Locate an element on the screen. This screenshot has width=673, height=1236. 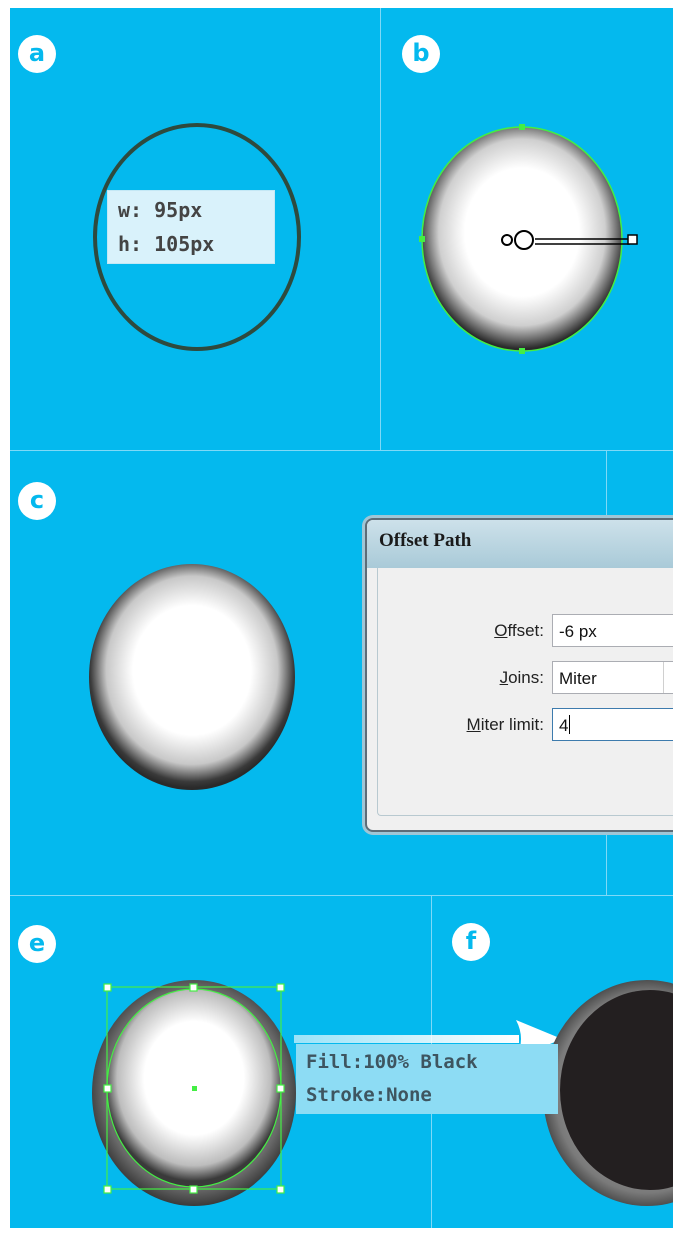
miter-limit-label: Miter limit: is located at coordinates (471, 725).